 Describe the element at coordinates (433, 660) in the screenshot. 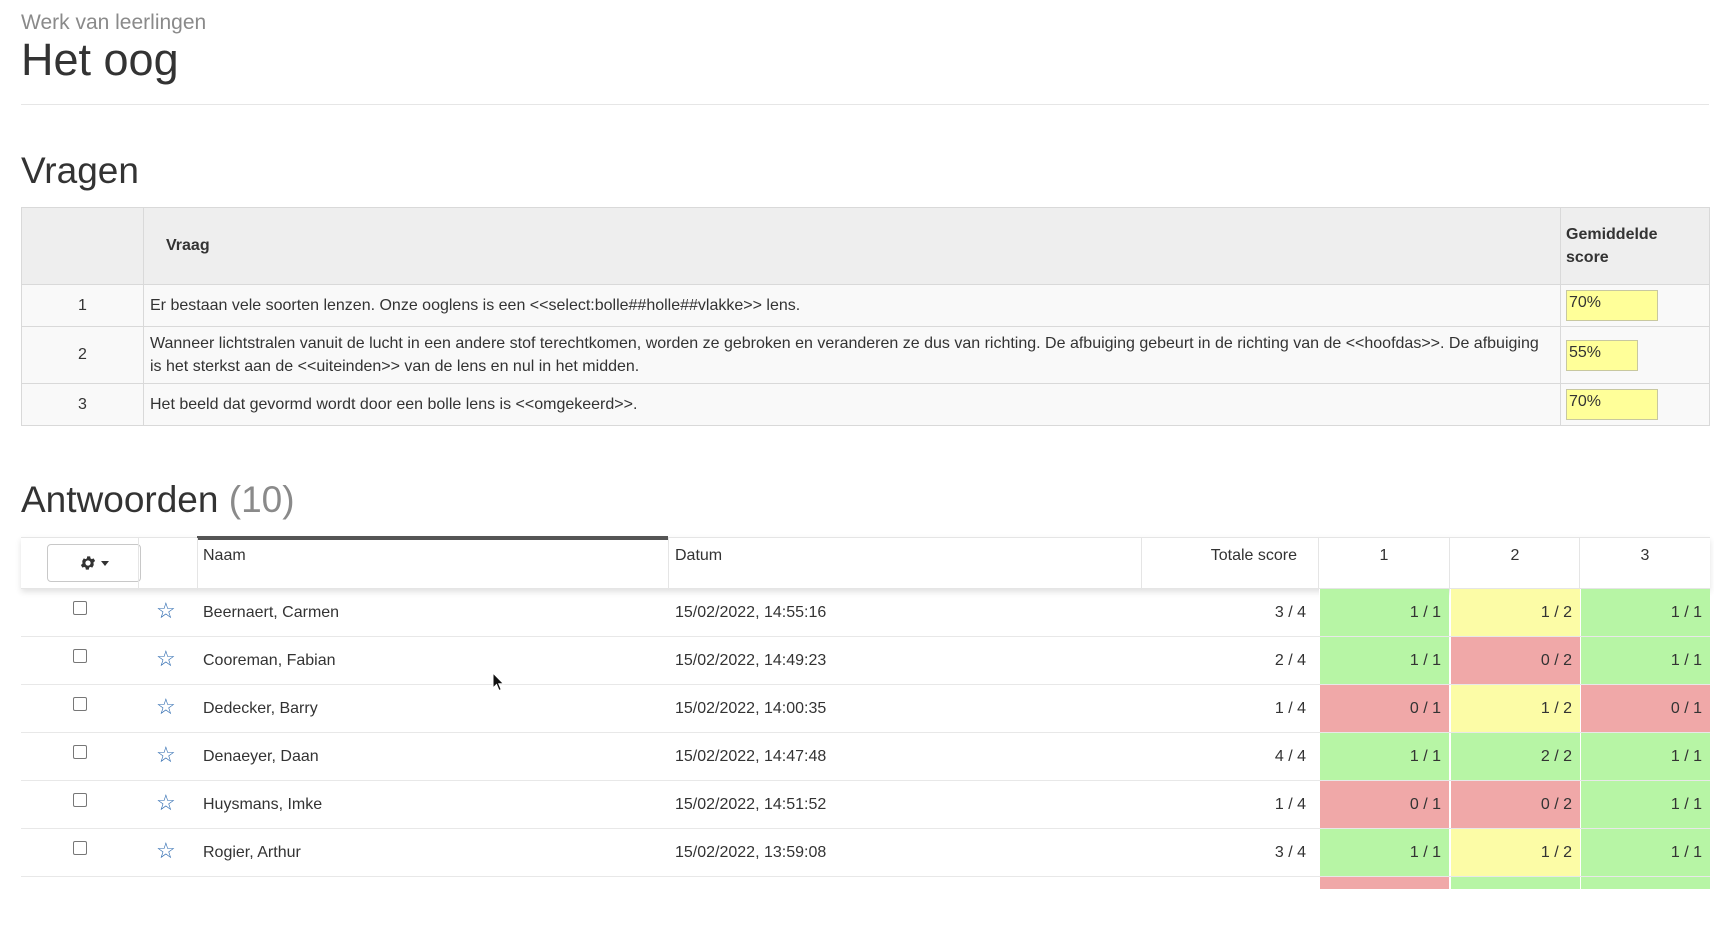

I see `student-name-link: Cooreman, Fabian` at that location.